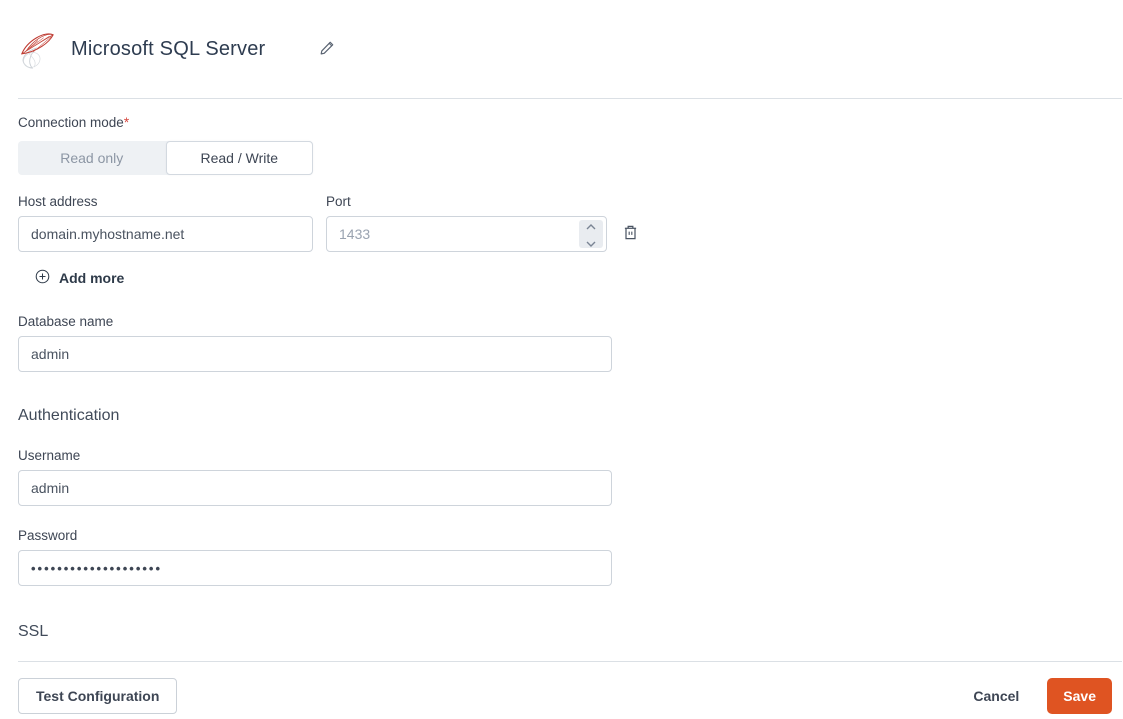  I want to click on password-field: Password, so click(315, 557).